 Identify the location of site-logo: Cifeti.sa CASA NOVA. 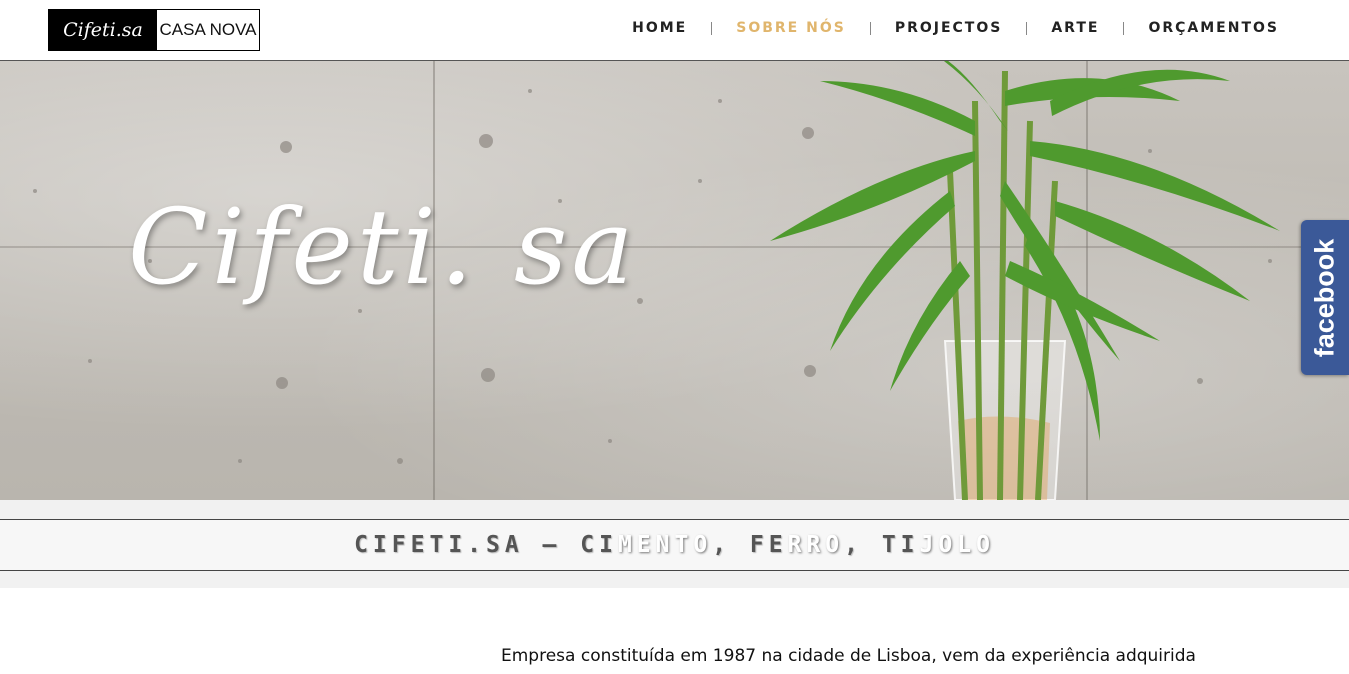
(154, 30).